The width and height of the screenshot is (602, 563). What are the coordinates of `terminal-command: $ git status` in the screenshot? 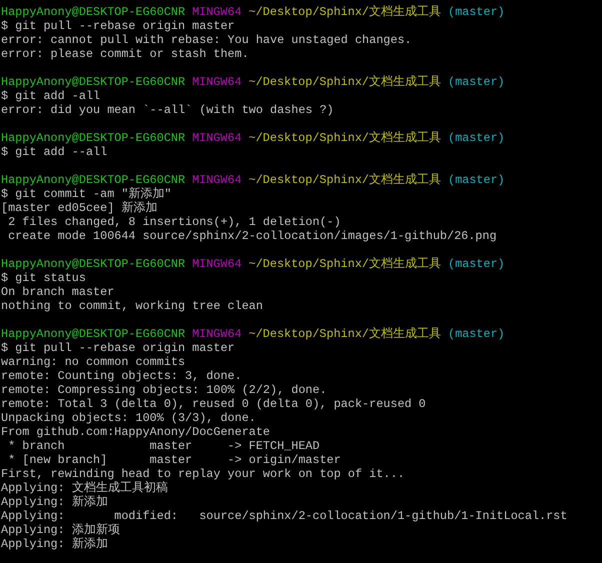 It's located at (43, 278).